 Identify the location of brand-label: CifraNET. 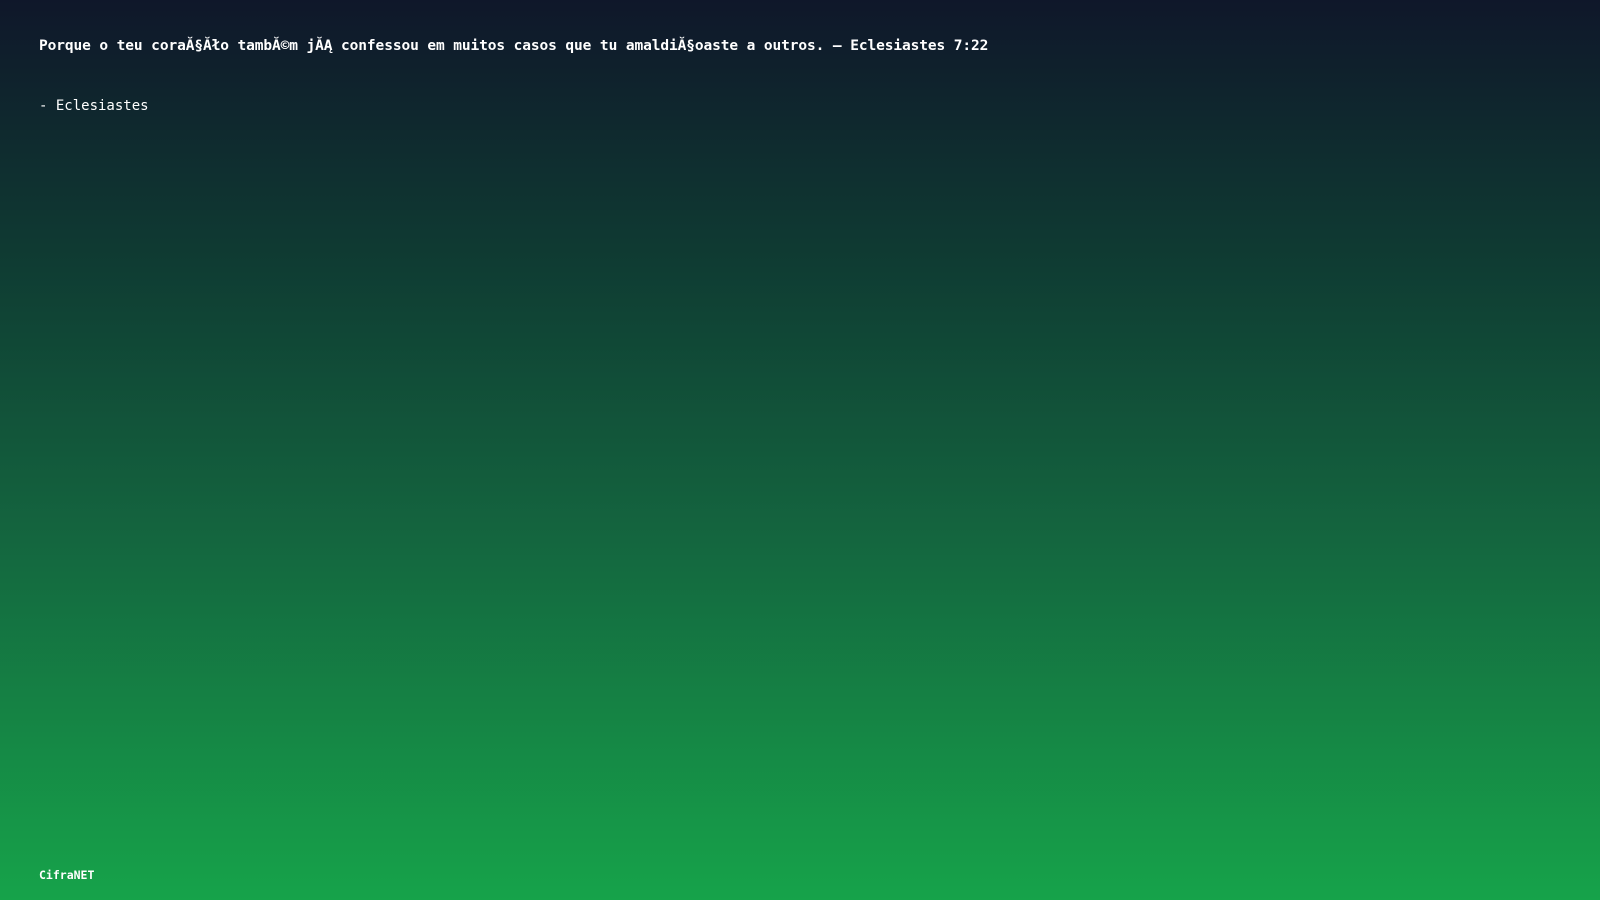
(67, 875).